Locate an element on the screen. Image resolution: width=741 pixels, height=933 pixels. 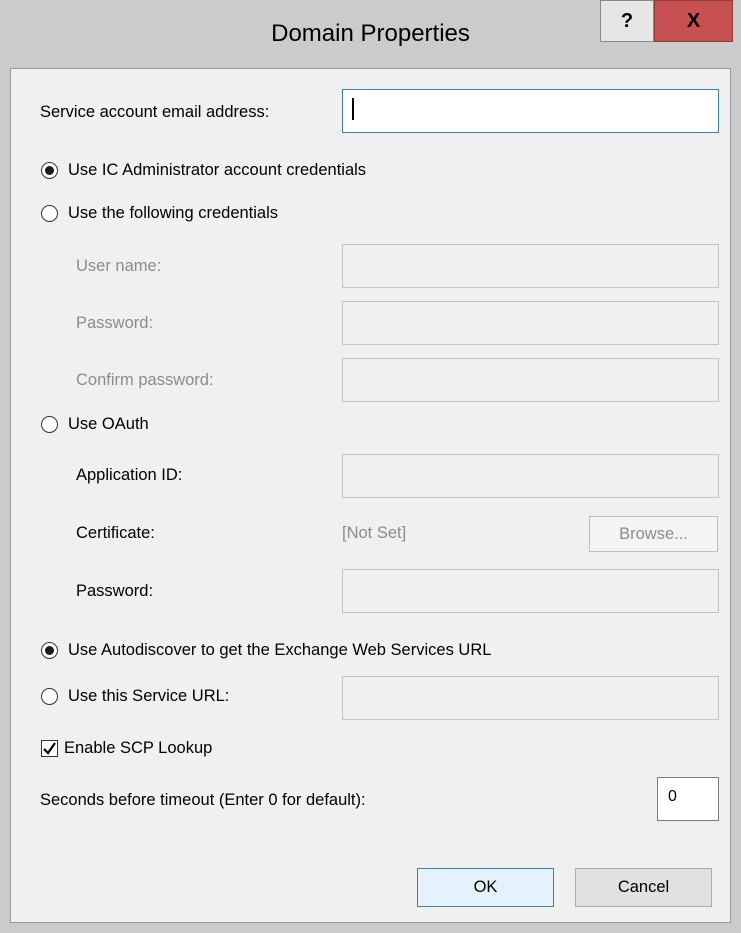
radio-service-url: Use this Service URL: is located at coordinates (135, 696).